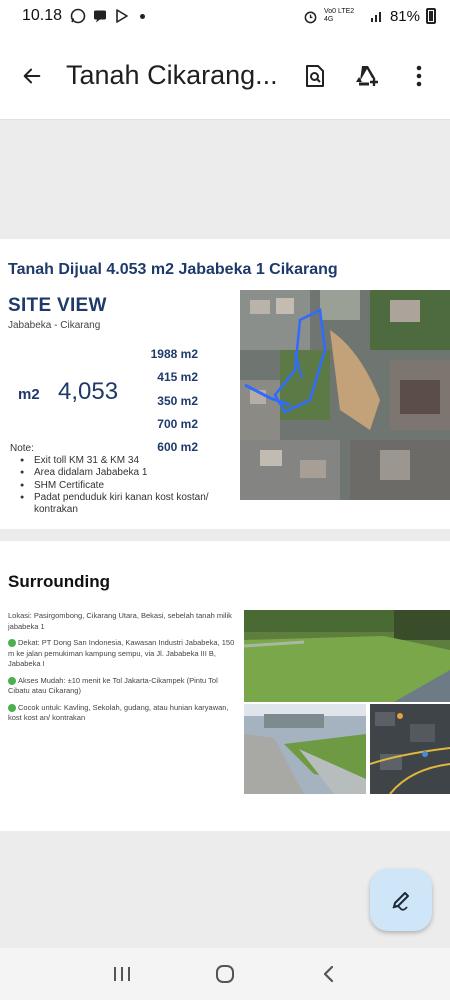 Image resolution: width=450 pixels, height=1000 pixels. Describe the element at coordinates (410, 749) in the screenshot. I see `location-map-thumbnail` at that location.